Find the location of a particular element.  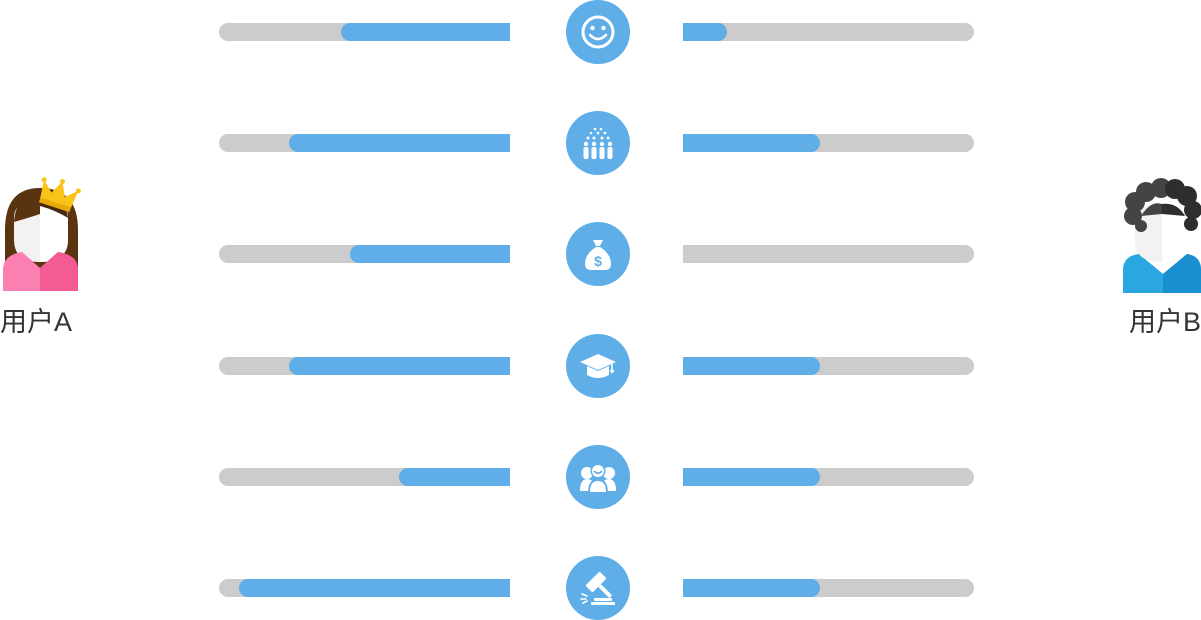

audience-icon is located at coordinates (598, 143).